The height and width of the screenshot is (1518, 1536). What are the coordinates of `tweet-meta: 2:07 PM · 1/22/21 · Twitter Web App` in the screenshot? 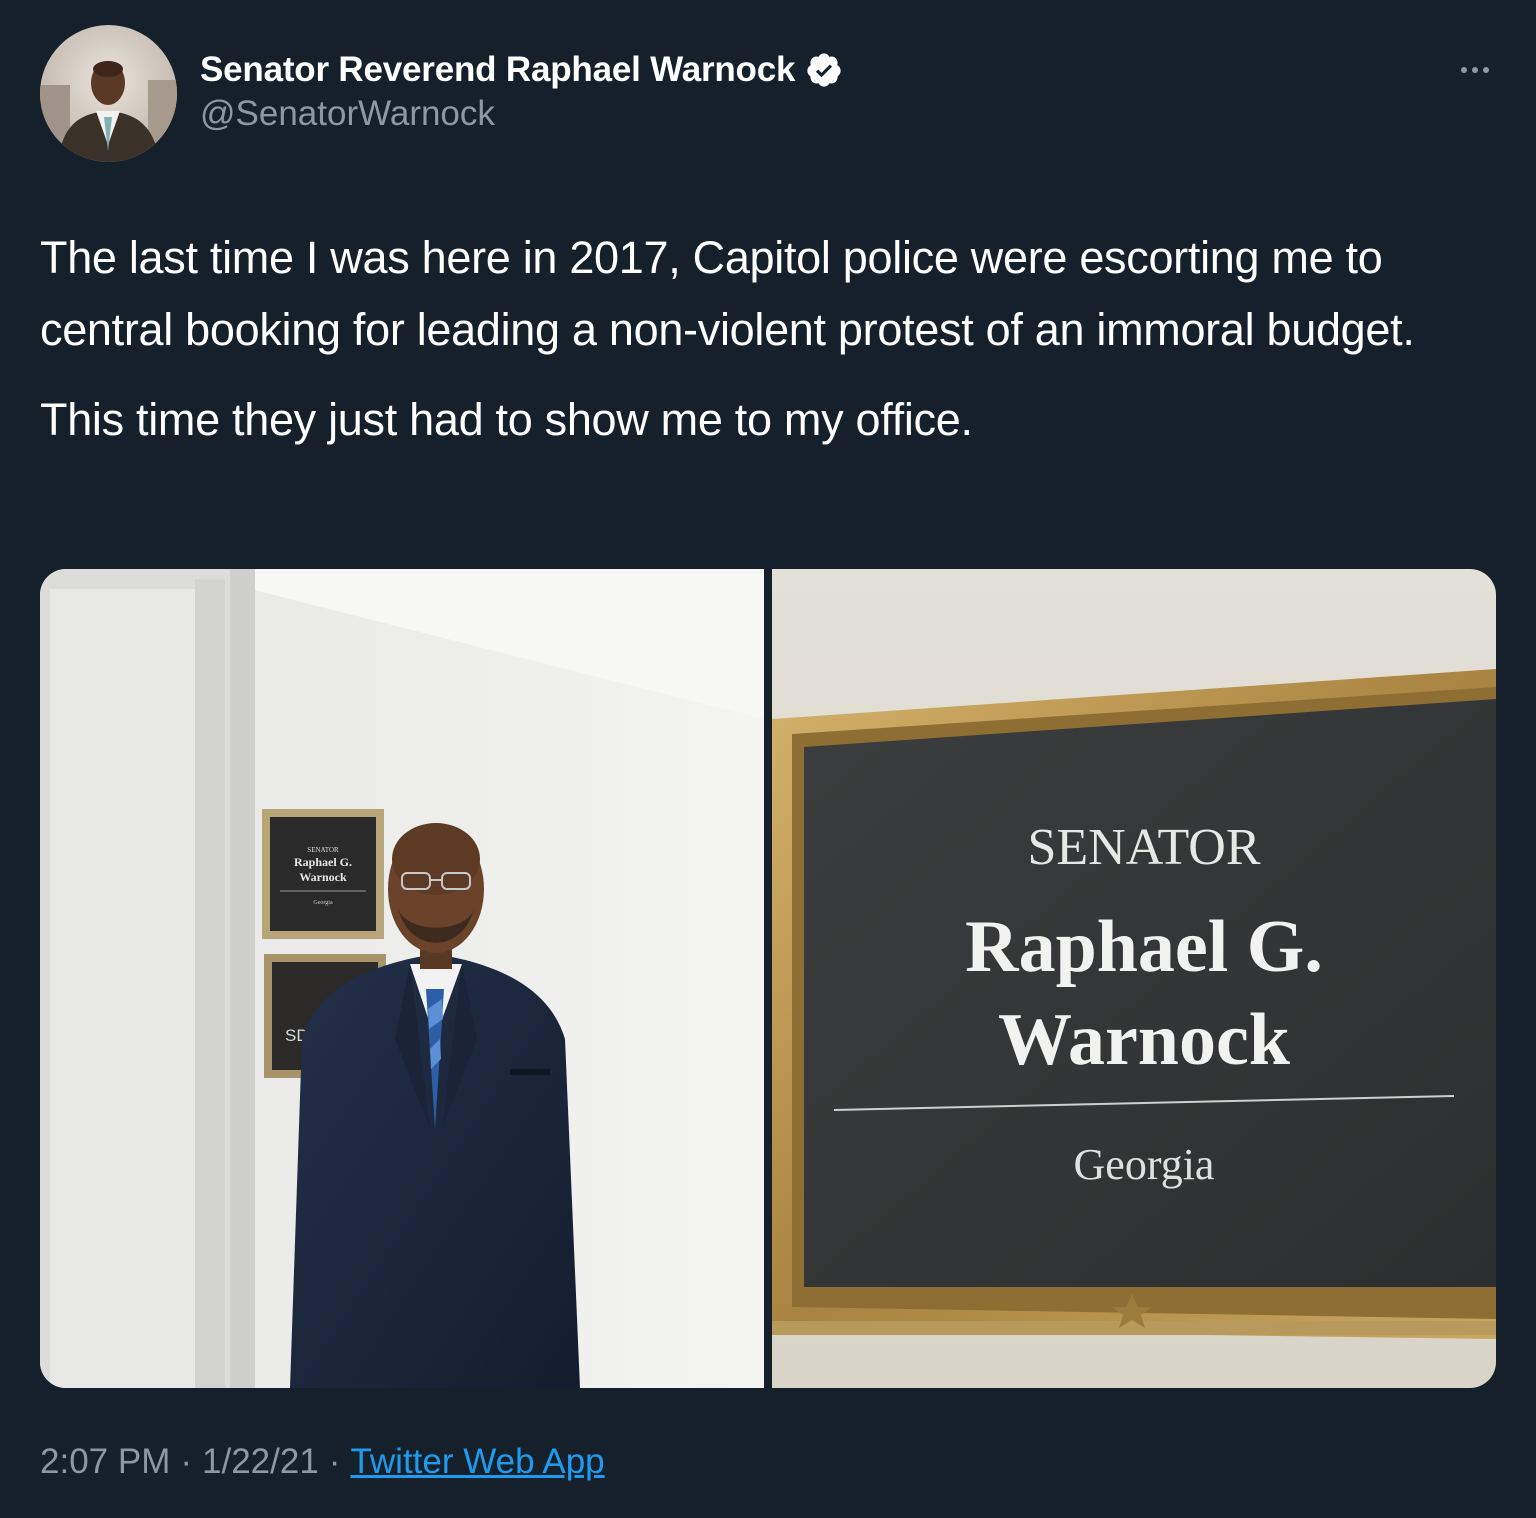 It's located at (322, 1462).